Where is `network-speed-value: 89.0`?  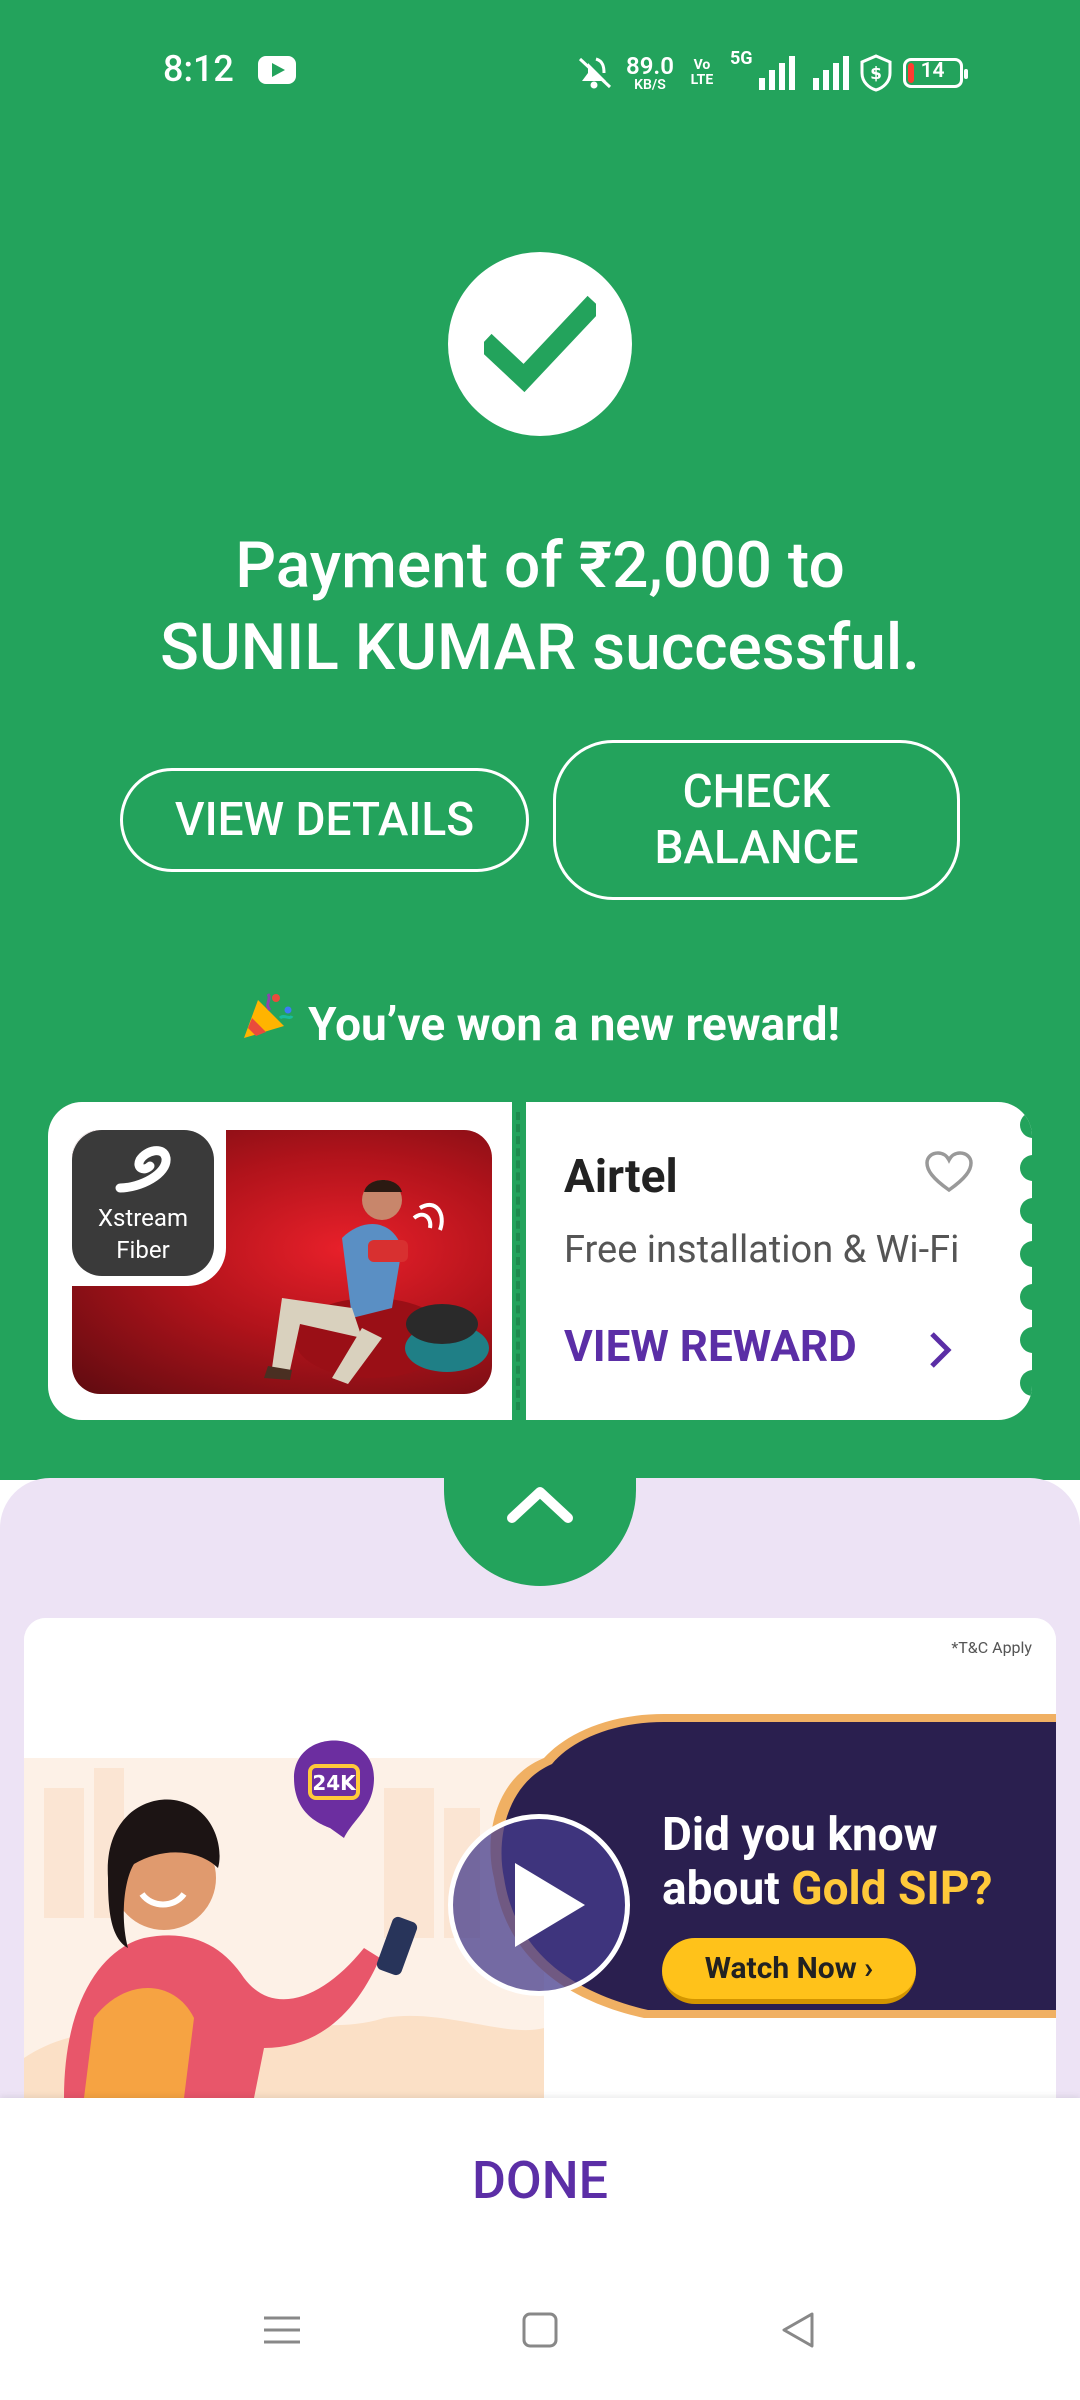 network-speed-value: 89.0 is located at coordinates (650, 66).